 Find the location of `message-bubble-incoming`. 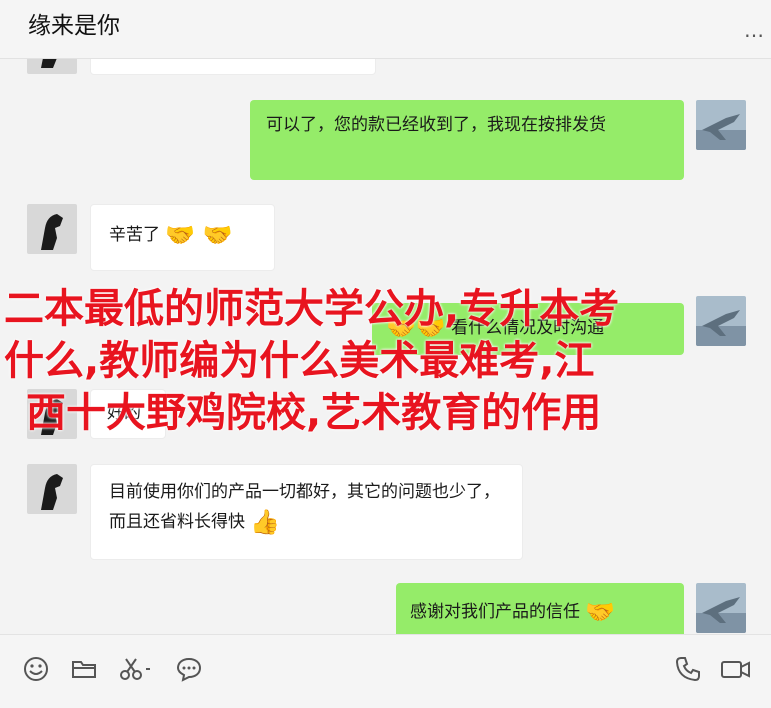

message-bubble-incoming is located at coordinates (233, 67).